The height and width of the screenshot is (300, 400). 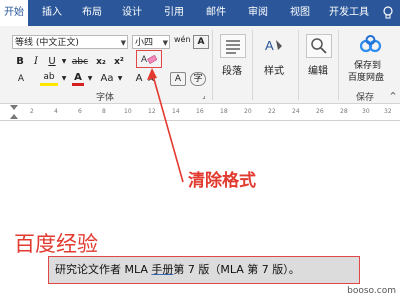 I want to click on watermark: 百度经验, so click(x=56, y=244).